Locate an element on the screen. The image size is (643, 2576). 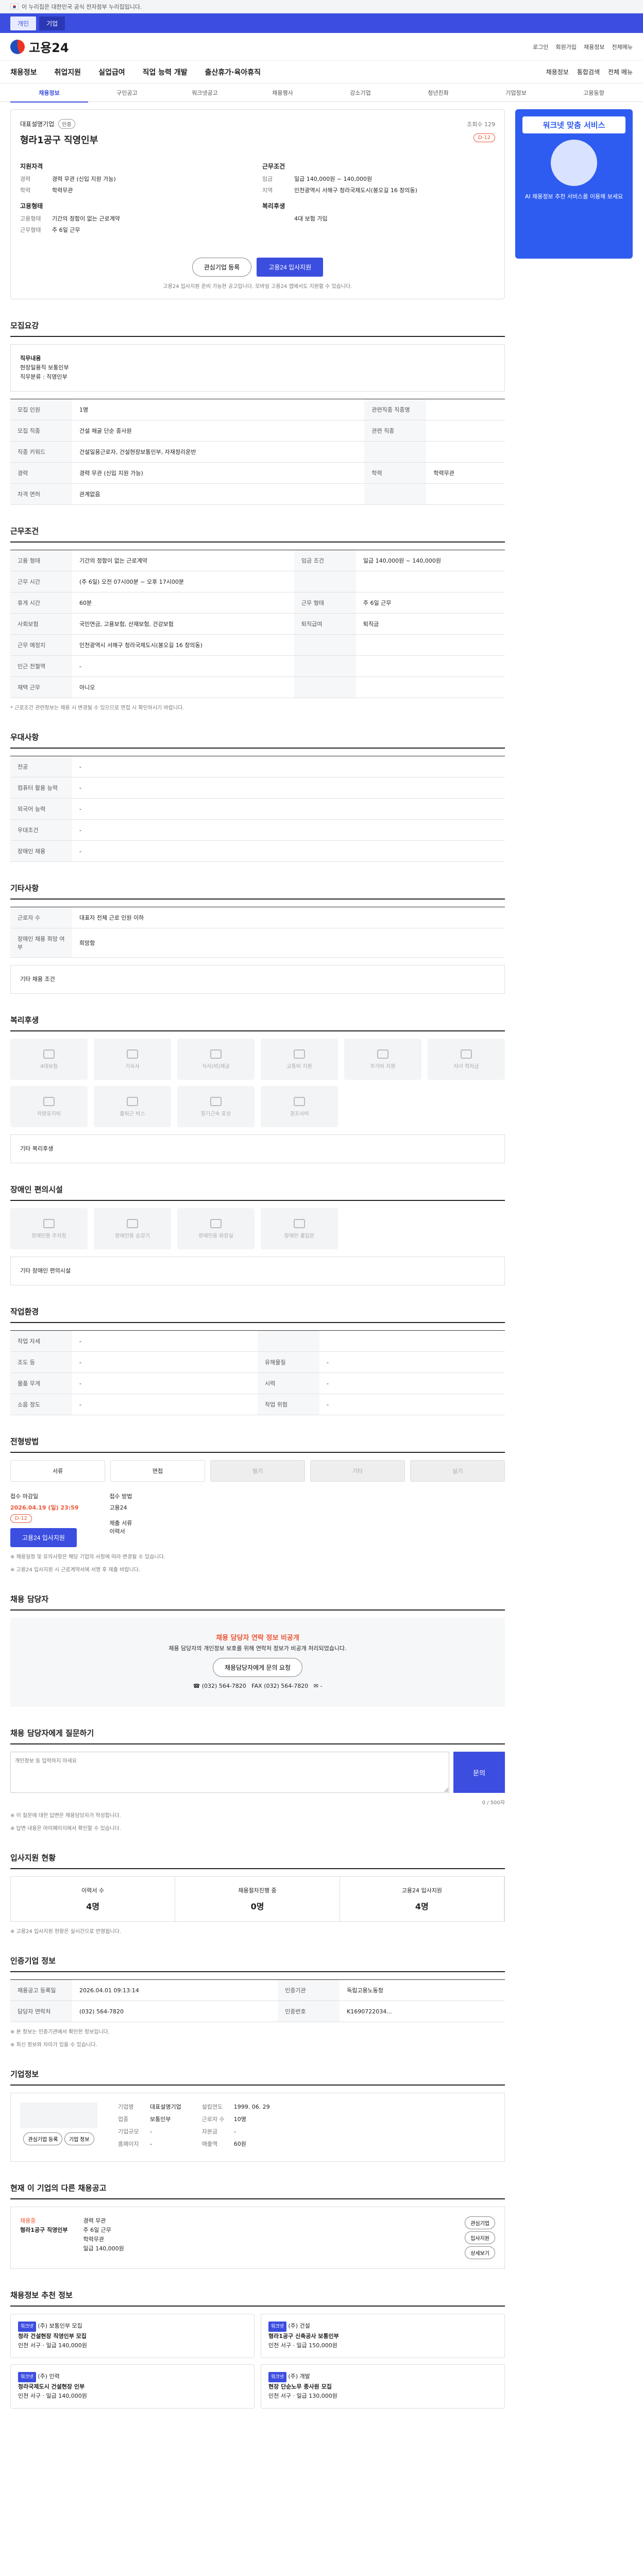
company-save-button: 관심기업 등록 is located at coordinates (43, 2138).